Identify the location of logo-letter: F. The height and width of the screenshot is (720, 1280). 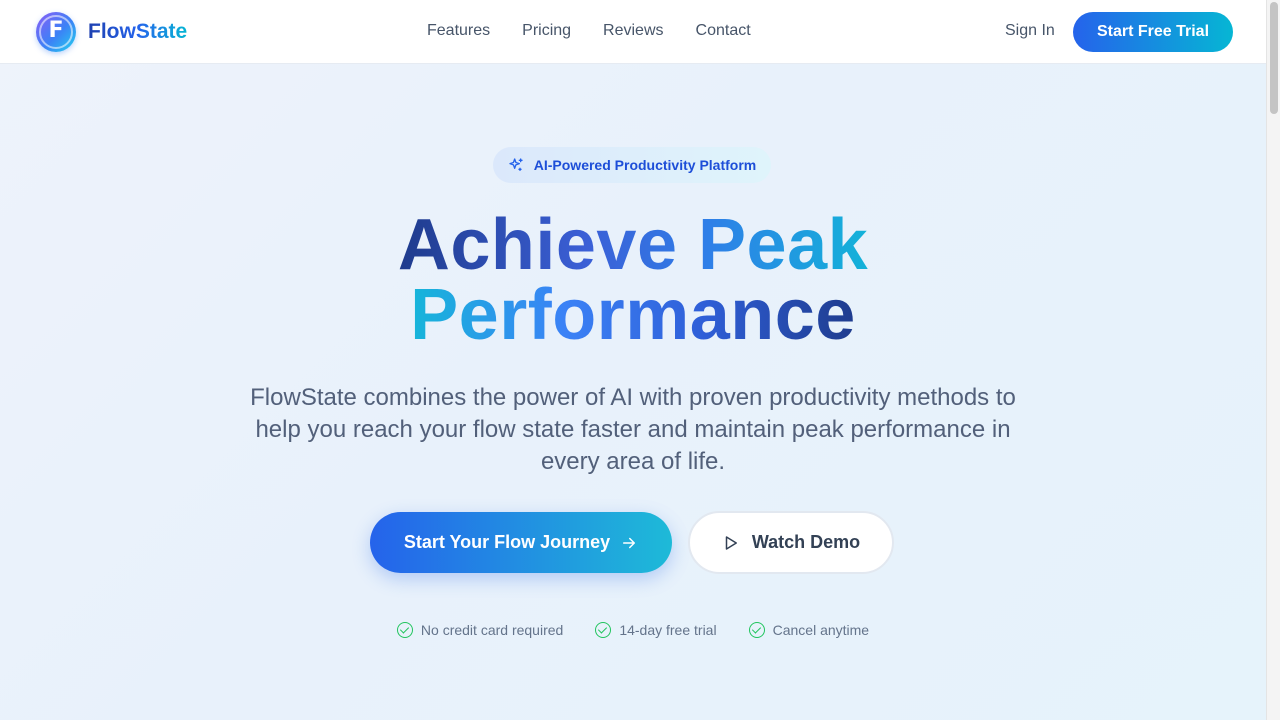
(56, 30).